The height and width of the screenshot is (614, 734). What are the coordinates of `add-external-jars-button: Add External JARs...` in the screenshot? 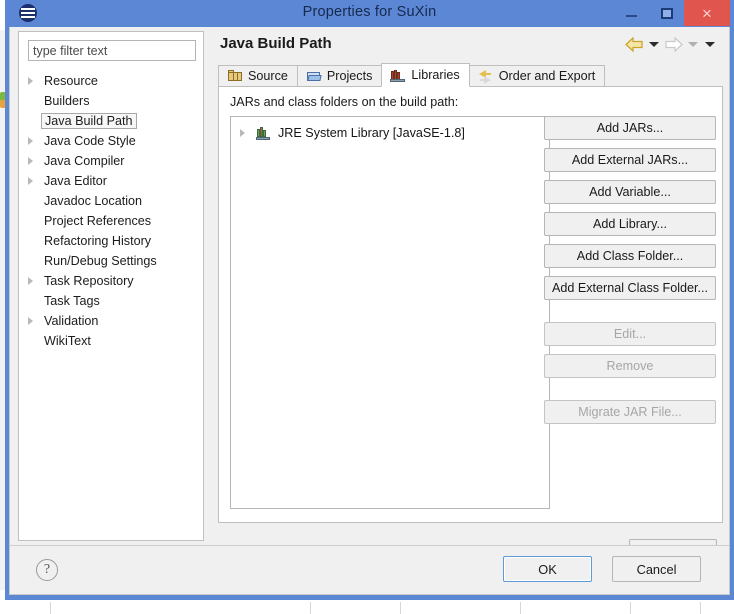 It's located at (630, 160).